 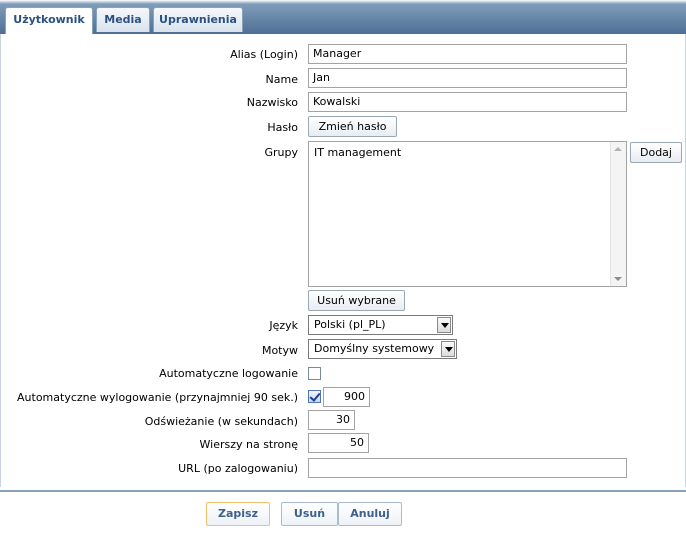 What do you see at coordinates (238, 468) in the screenshot?
I see `url-label: URL (po zalogowaniu)` at bounding box center [238, 468].